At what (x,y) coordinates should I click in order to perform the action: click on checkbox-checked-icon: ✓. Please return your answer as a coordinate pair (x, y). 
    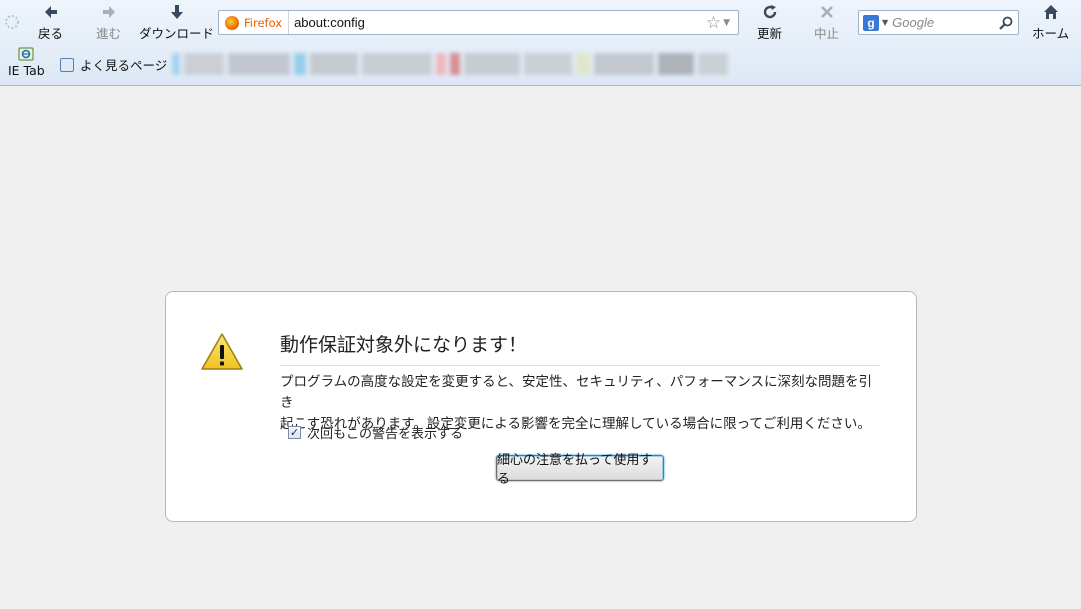
    Looking at the image, I should click on (294, 432).